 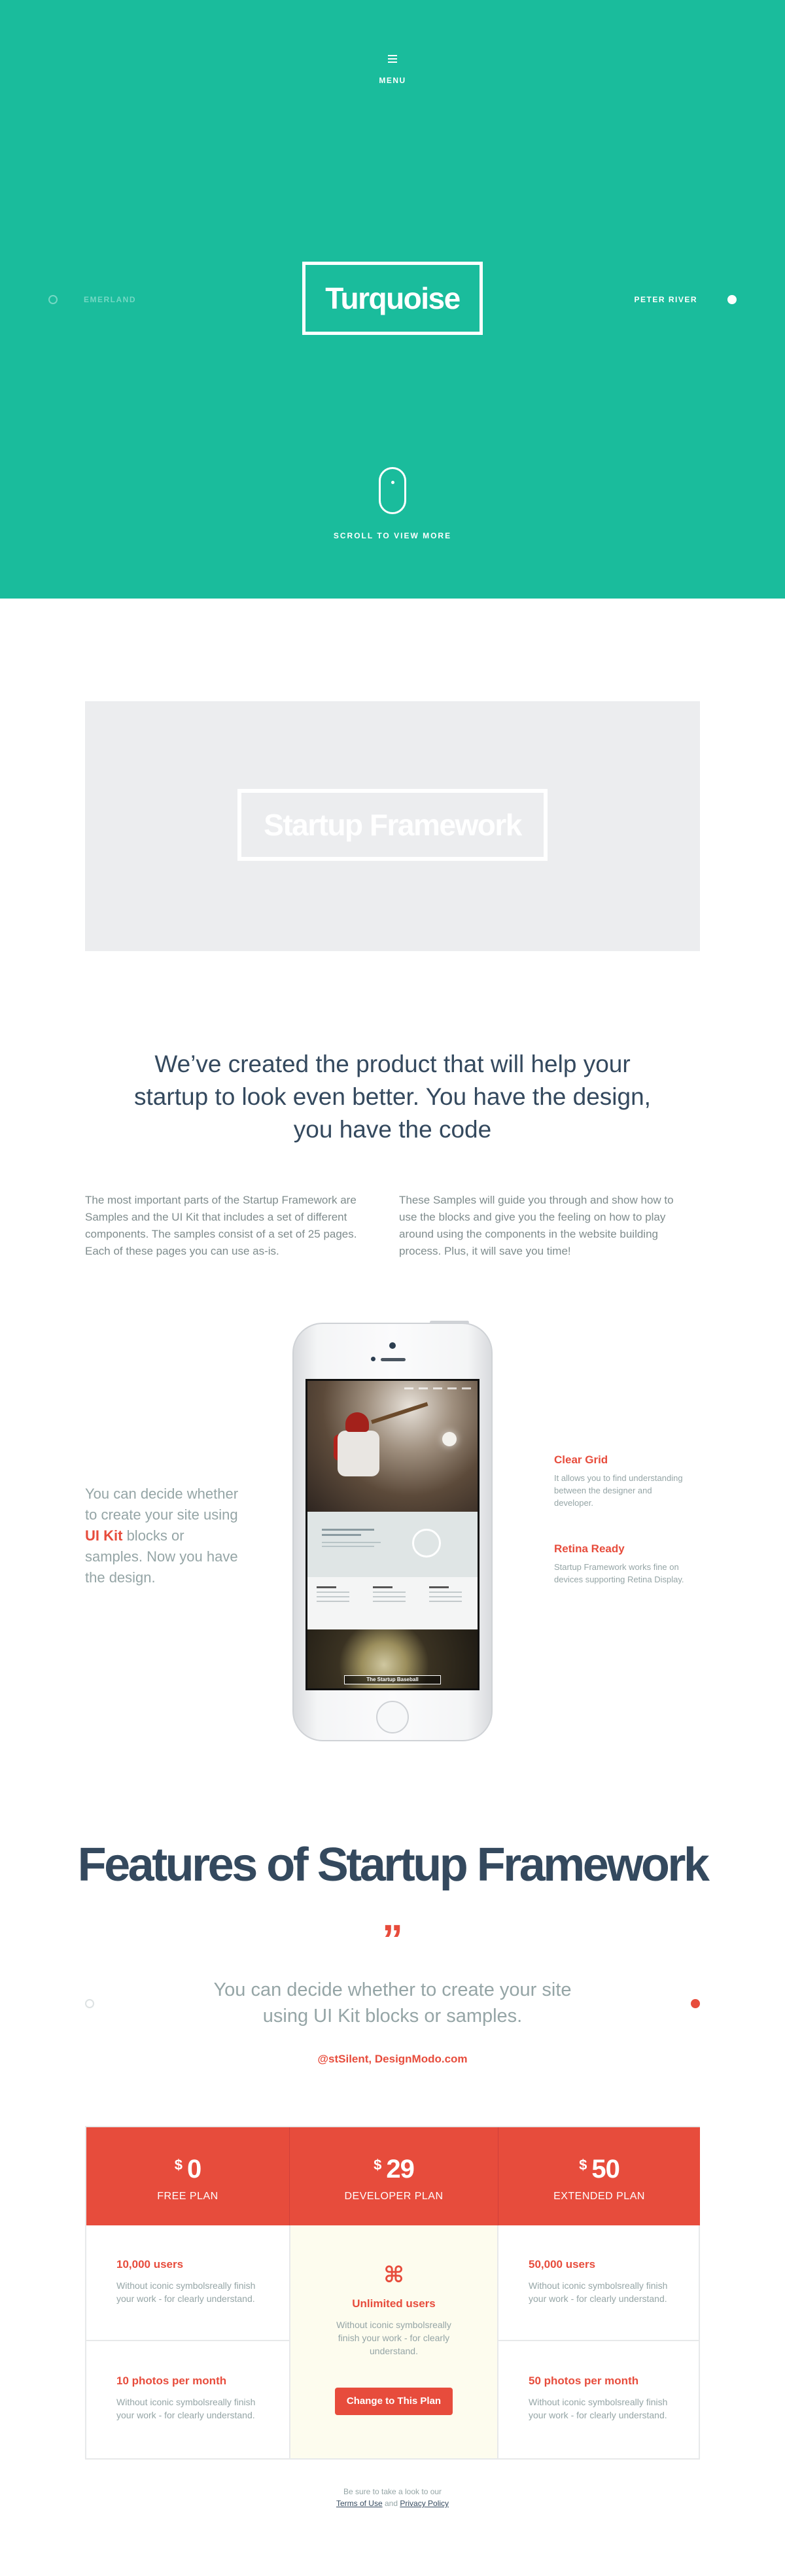 What do you see at coordinates (392, 491) in the screenshot?
I see `mouse-scroll-icon` at bounding box center [392, 491].